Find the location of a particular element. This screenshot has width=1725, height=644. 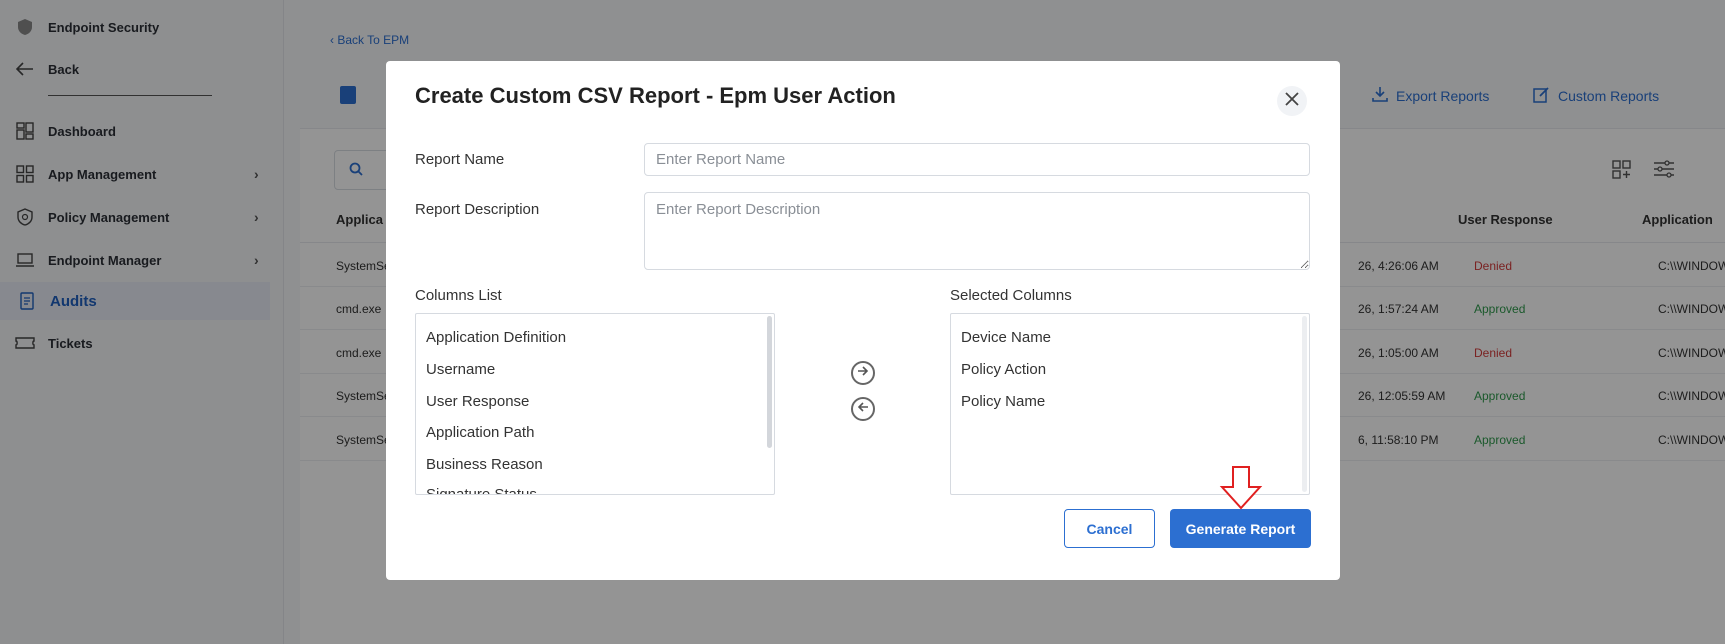

cancel-button: Cancel is located at coordinates (1109, 528).